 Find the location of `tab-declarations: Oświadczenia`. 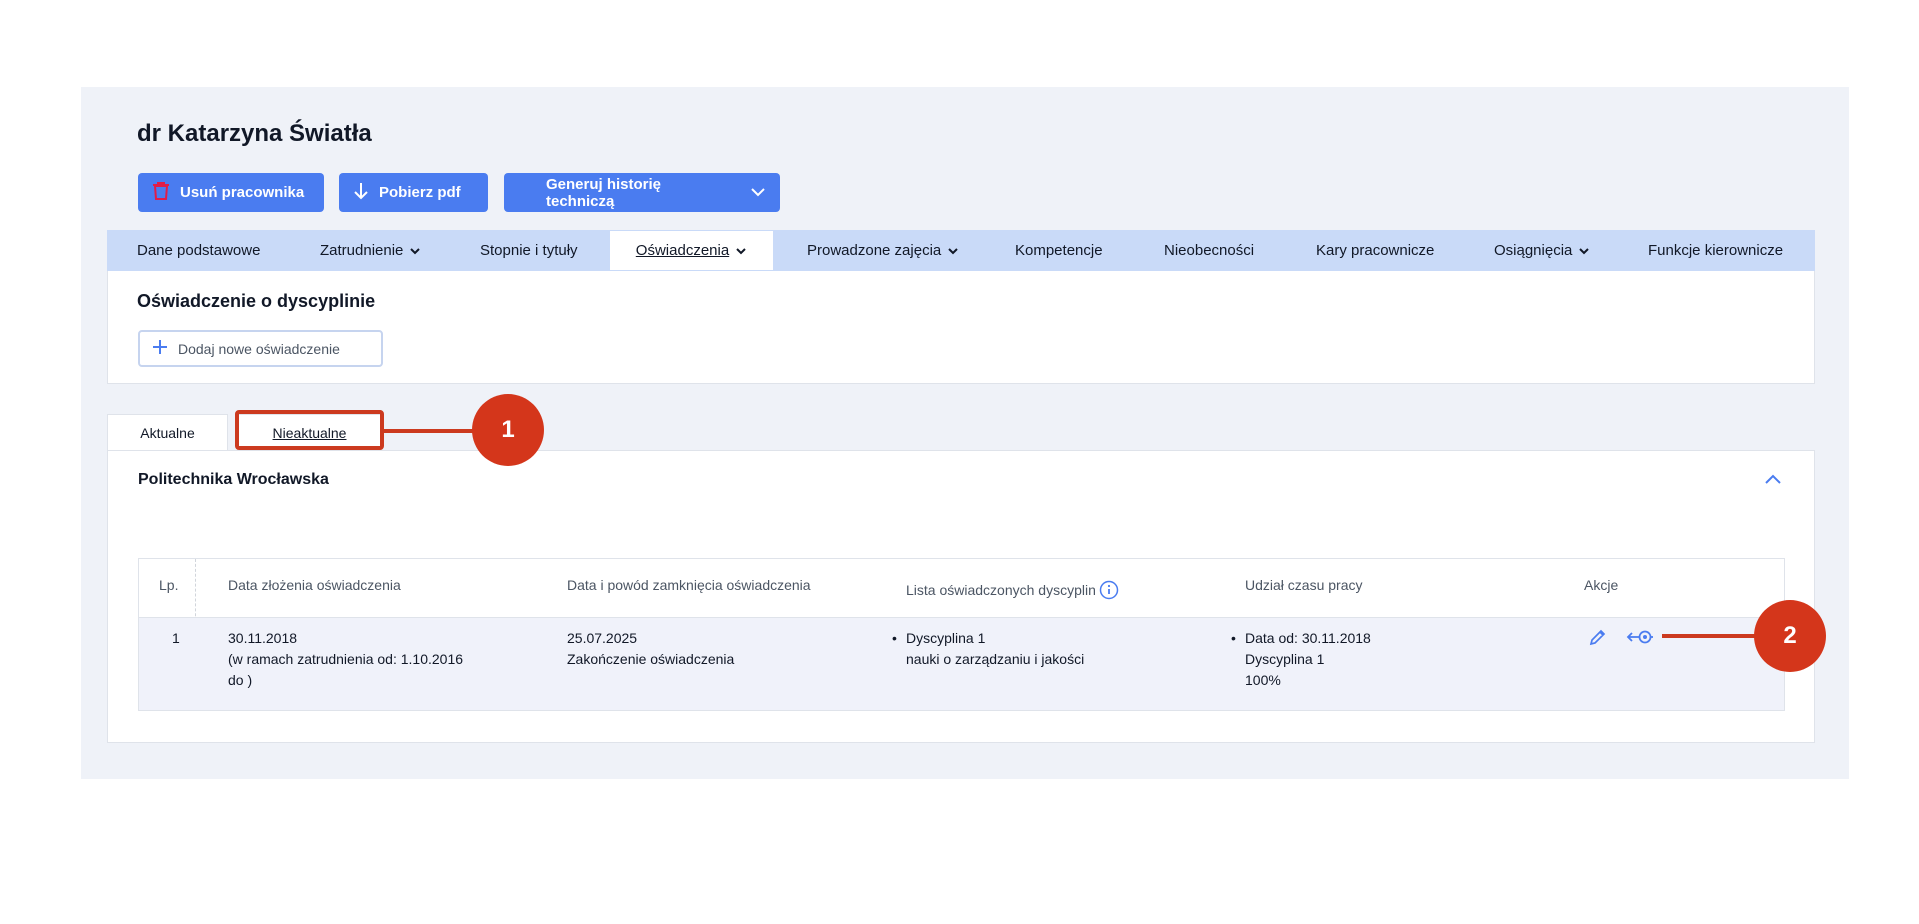

tab-declarations: Oświadczenia is located at coordinates (691, 250).